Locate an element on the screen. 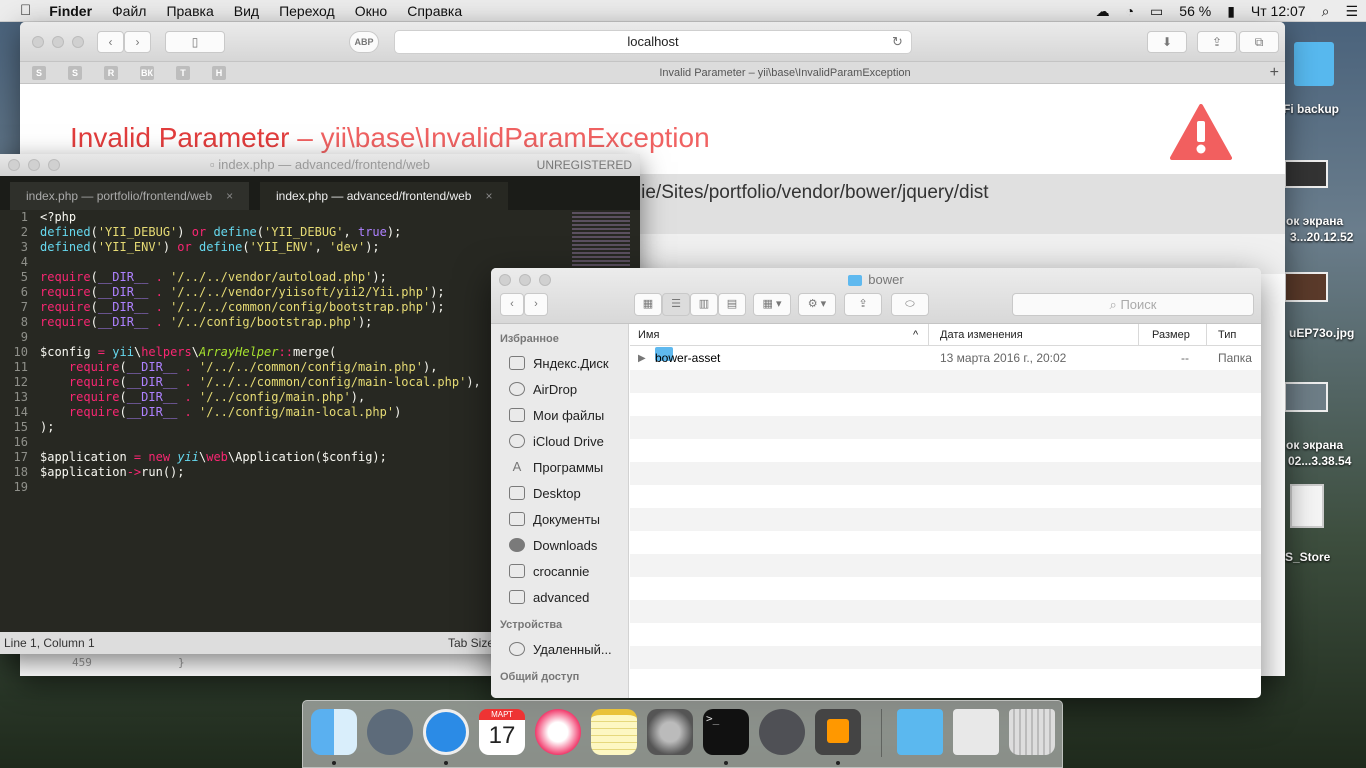  column-view-button: ▥ is located at coordinates (704, 304).